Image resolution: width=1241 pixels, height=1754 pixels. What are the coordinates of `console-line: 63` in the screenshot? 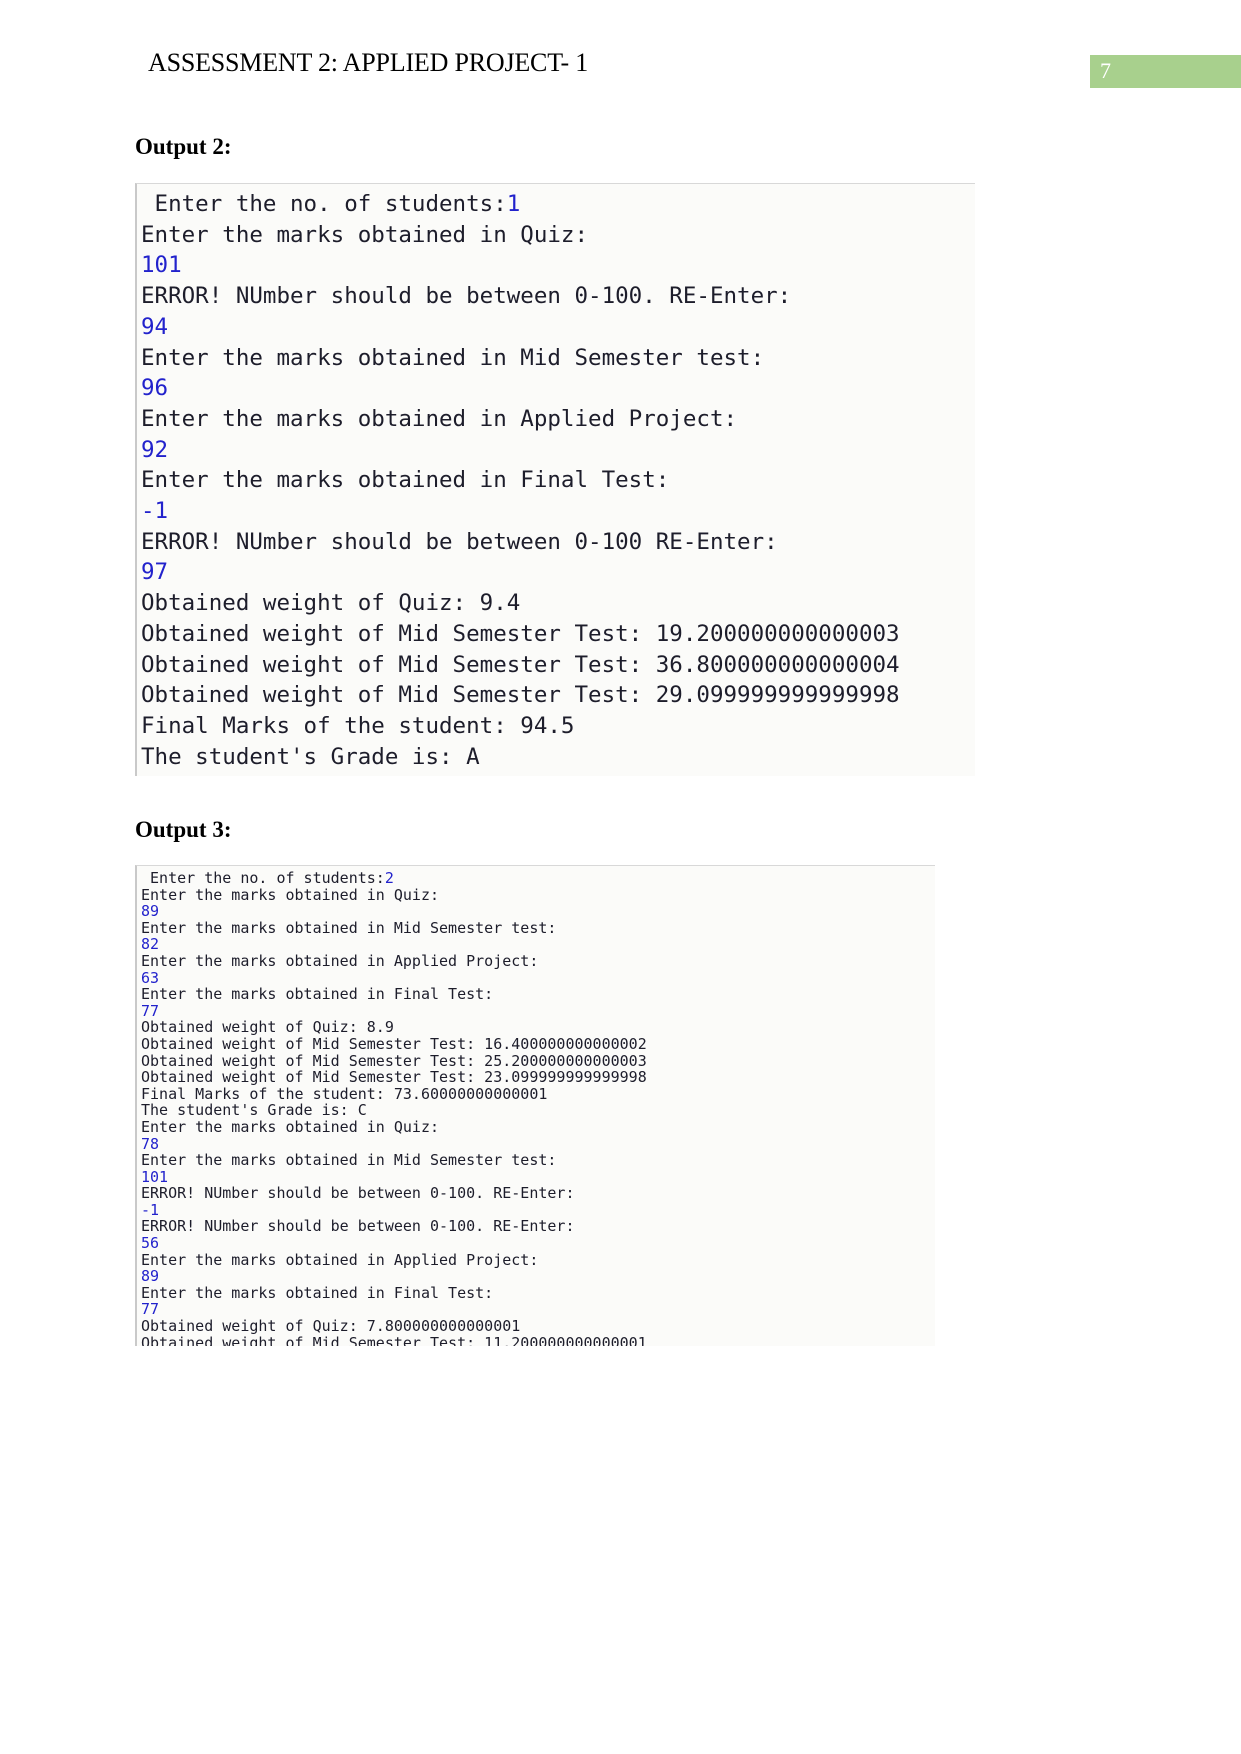 It's located at (538, 977).